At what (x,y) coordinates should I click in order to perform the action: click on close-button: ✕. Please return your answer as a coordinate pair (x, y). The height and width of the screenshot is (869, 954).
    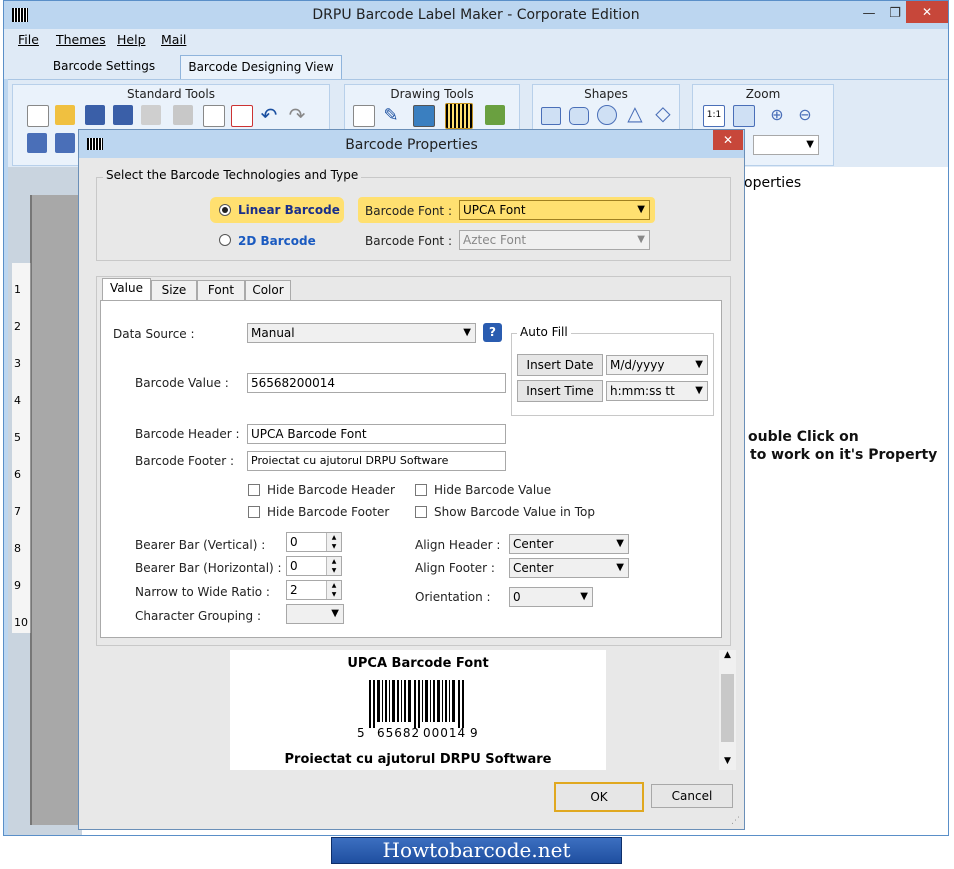
    Looking at the image, I should click on (927, 12).